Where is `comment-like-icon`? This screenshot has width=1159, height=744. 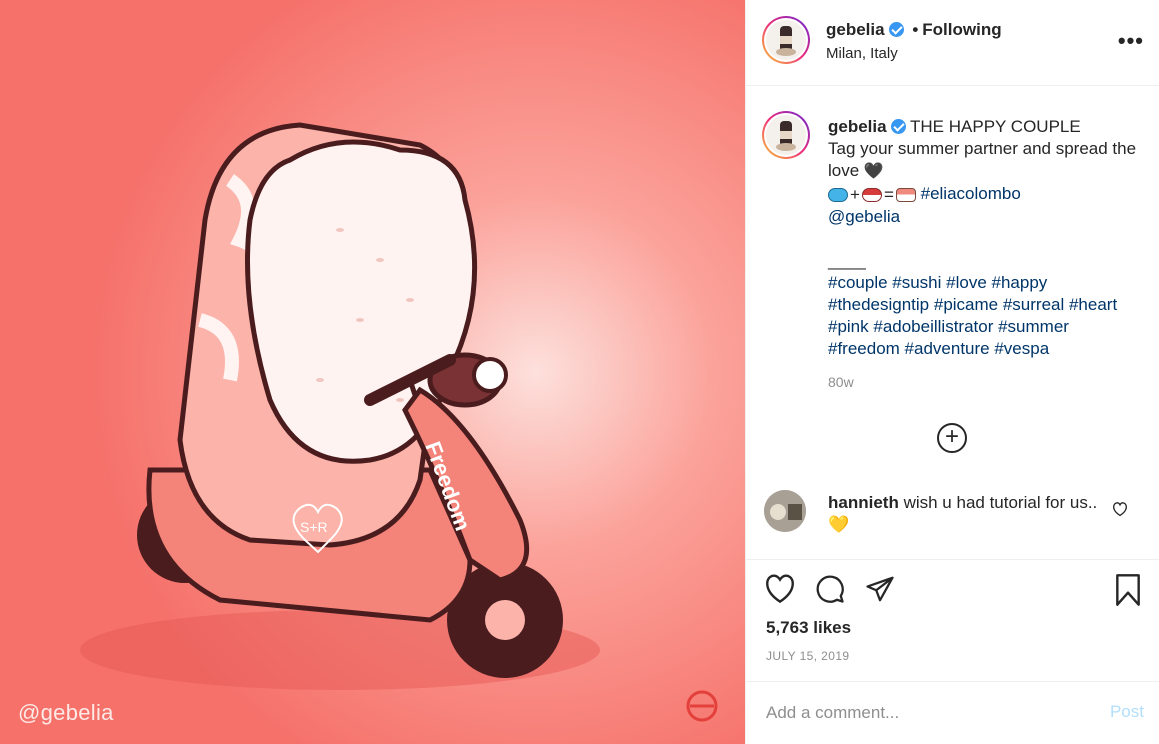 comment-like-icon is located at coordinates (1120, 509).